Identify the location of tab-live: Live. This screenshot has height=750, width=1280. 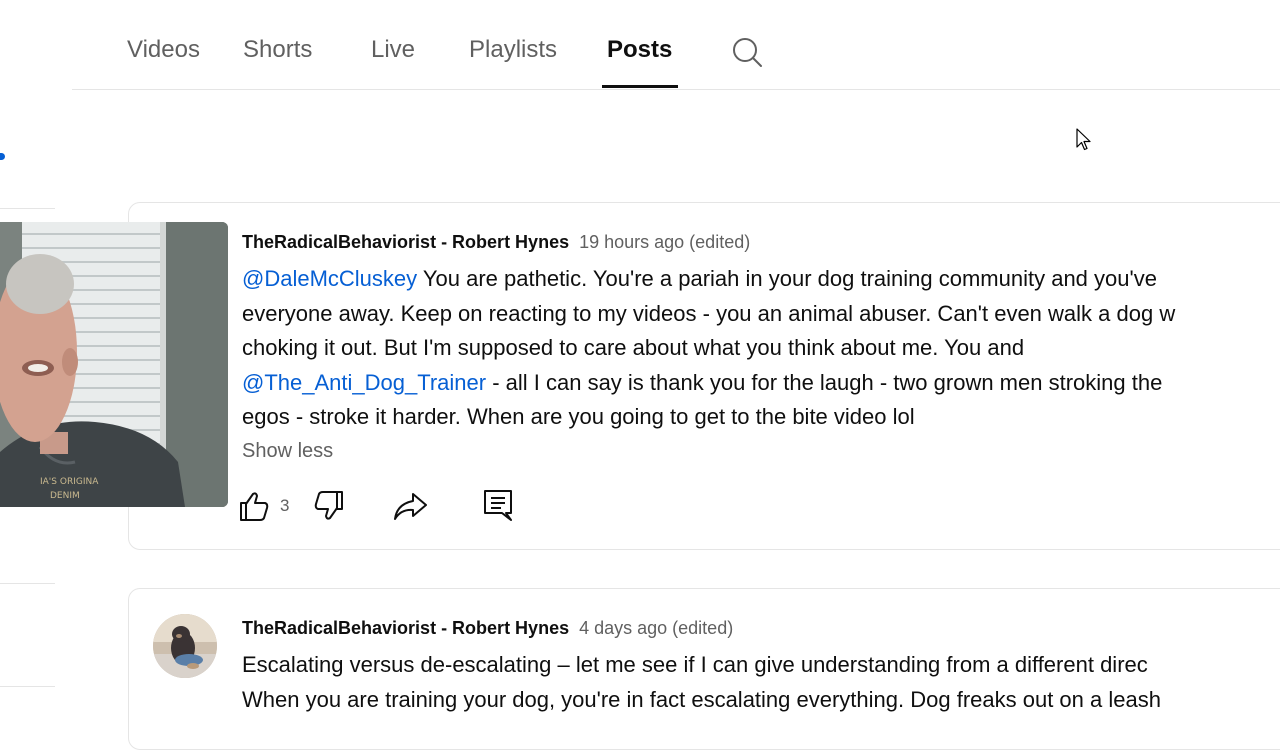
(393, 50).